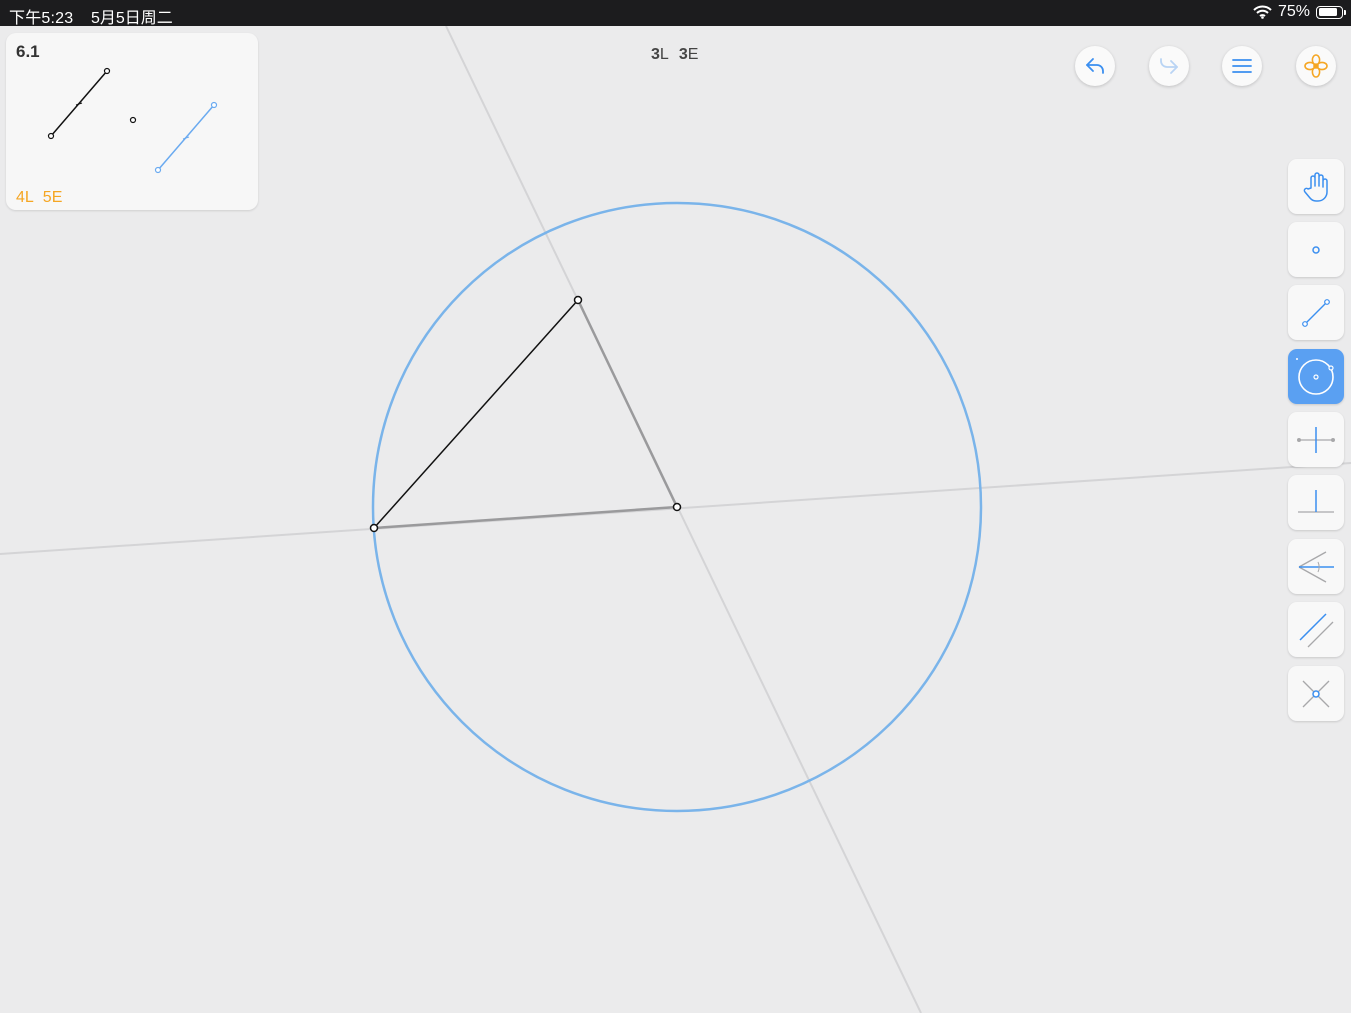 The height and width of the screenshot is (1013, 1351). I want to click on point-center, so click(677, 507).